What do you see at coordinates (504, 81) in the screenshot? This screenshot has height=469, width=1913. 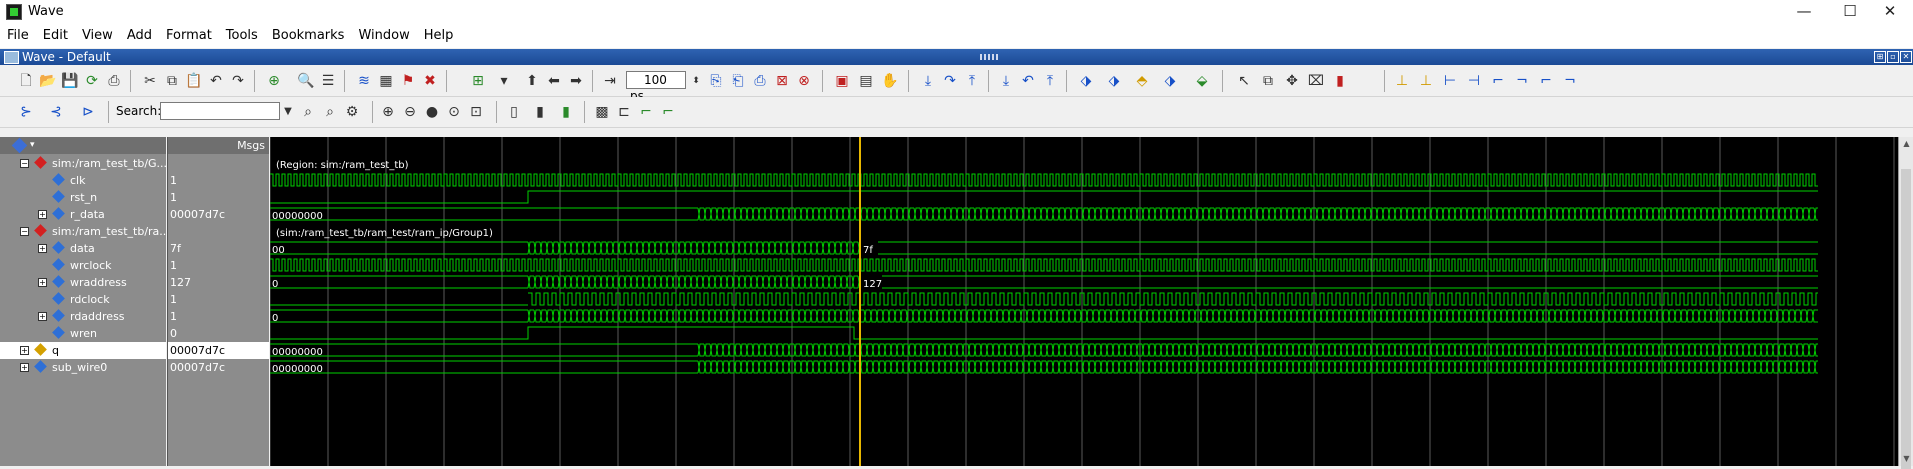 I see `dropdown-icon: ▾` at bounding box center [504, 81].